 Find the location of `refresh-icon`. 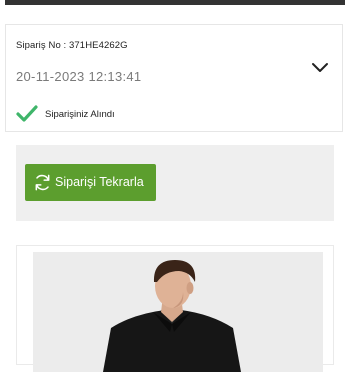

refresh-icon is located at coordinates (42, 182).